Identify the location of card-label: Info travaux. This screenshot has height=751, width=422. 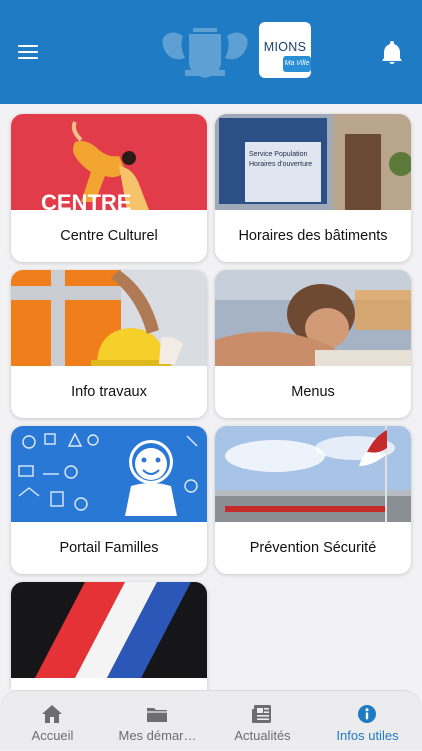
(109, 392).